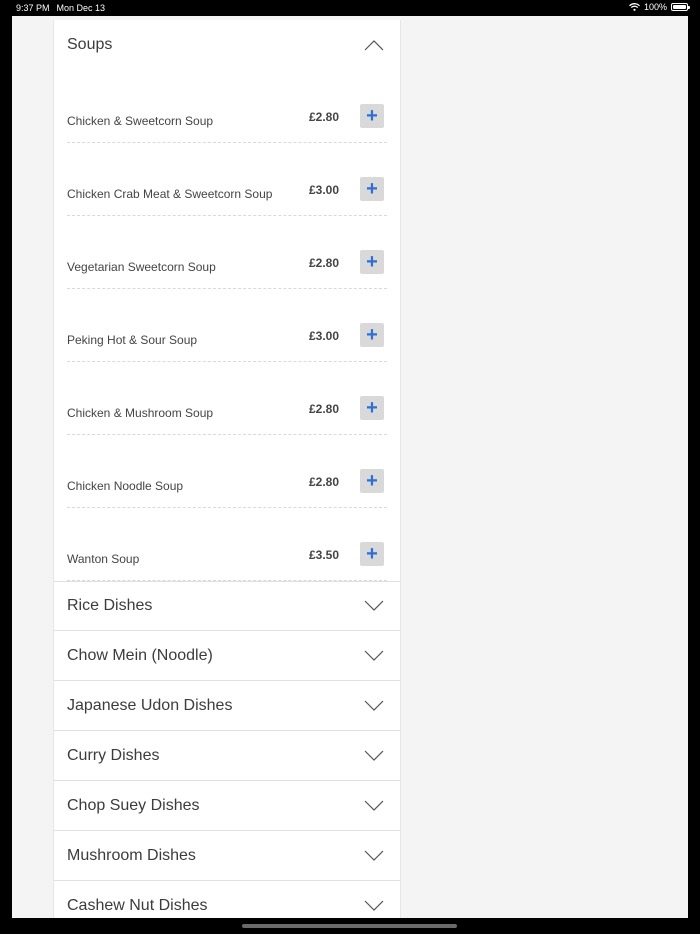 This screenshot has height=934, width=700. What do you see at coordinates (227, 544) in the screenshot?
I see `menu-item-row: Wanton Soup £3.50 +` at bounding box center [227, 544].